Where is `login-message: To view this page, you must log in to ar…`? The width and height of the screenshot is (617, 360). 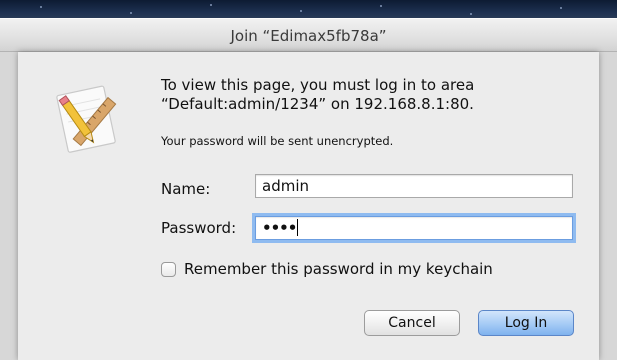 login-message: To view this page, you must log in to ar… is located at coordinates (376, 95).